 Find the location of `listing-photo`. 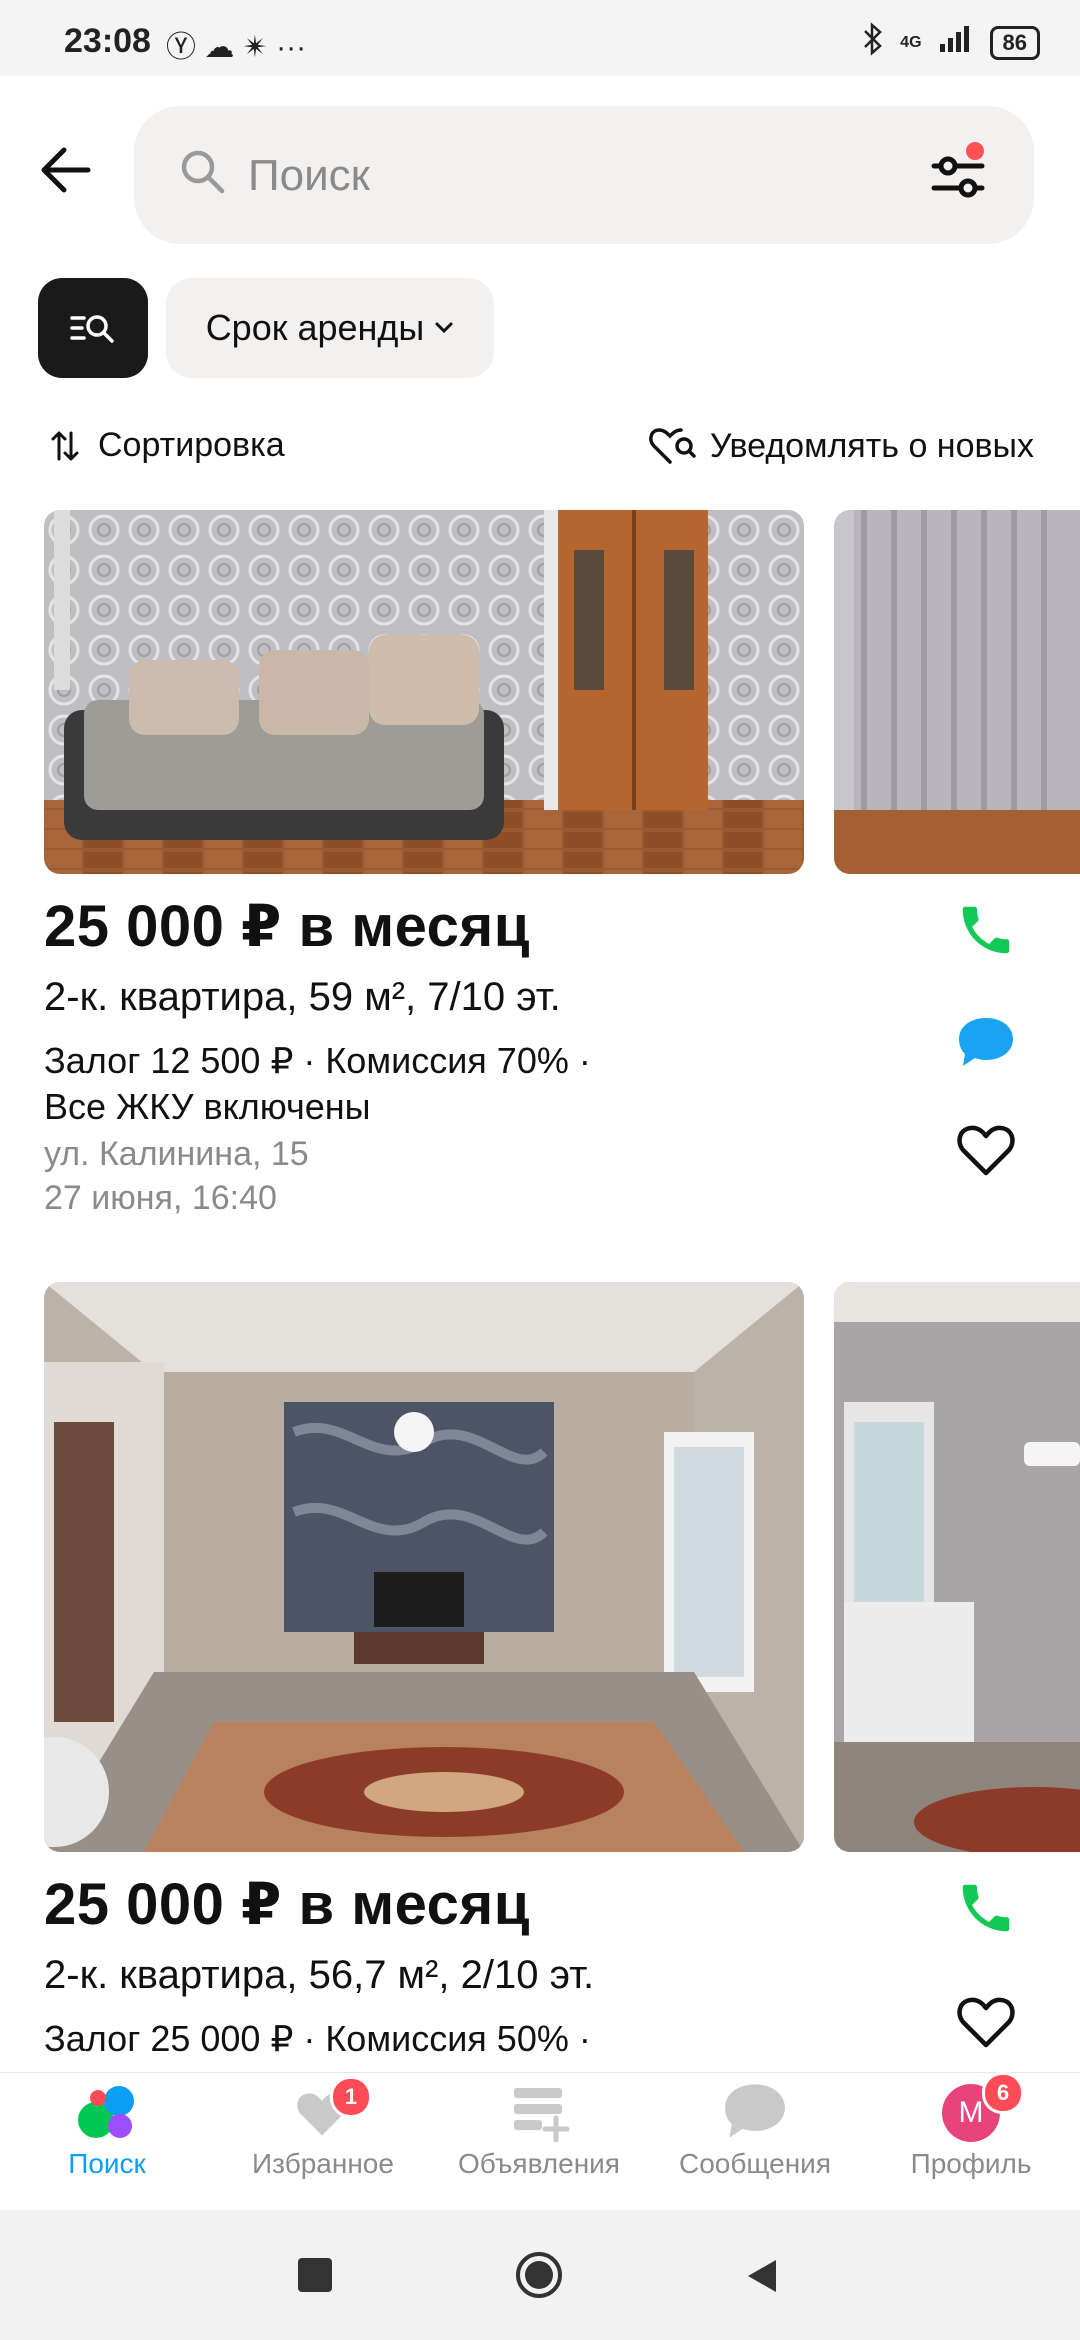

listing-photo is located at coordinates (424, 692).